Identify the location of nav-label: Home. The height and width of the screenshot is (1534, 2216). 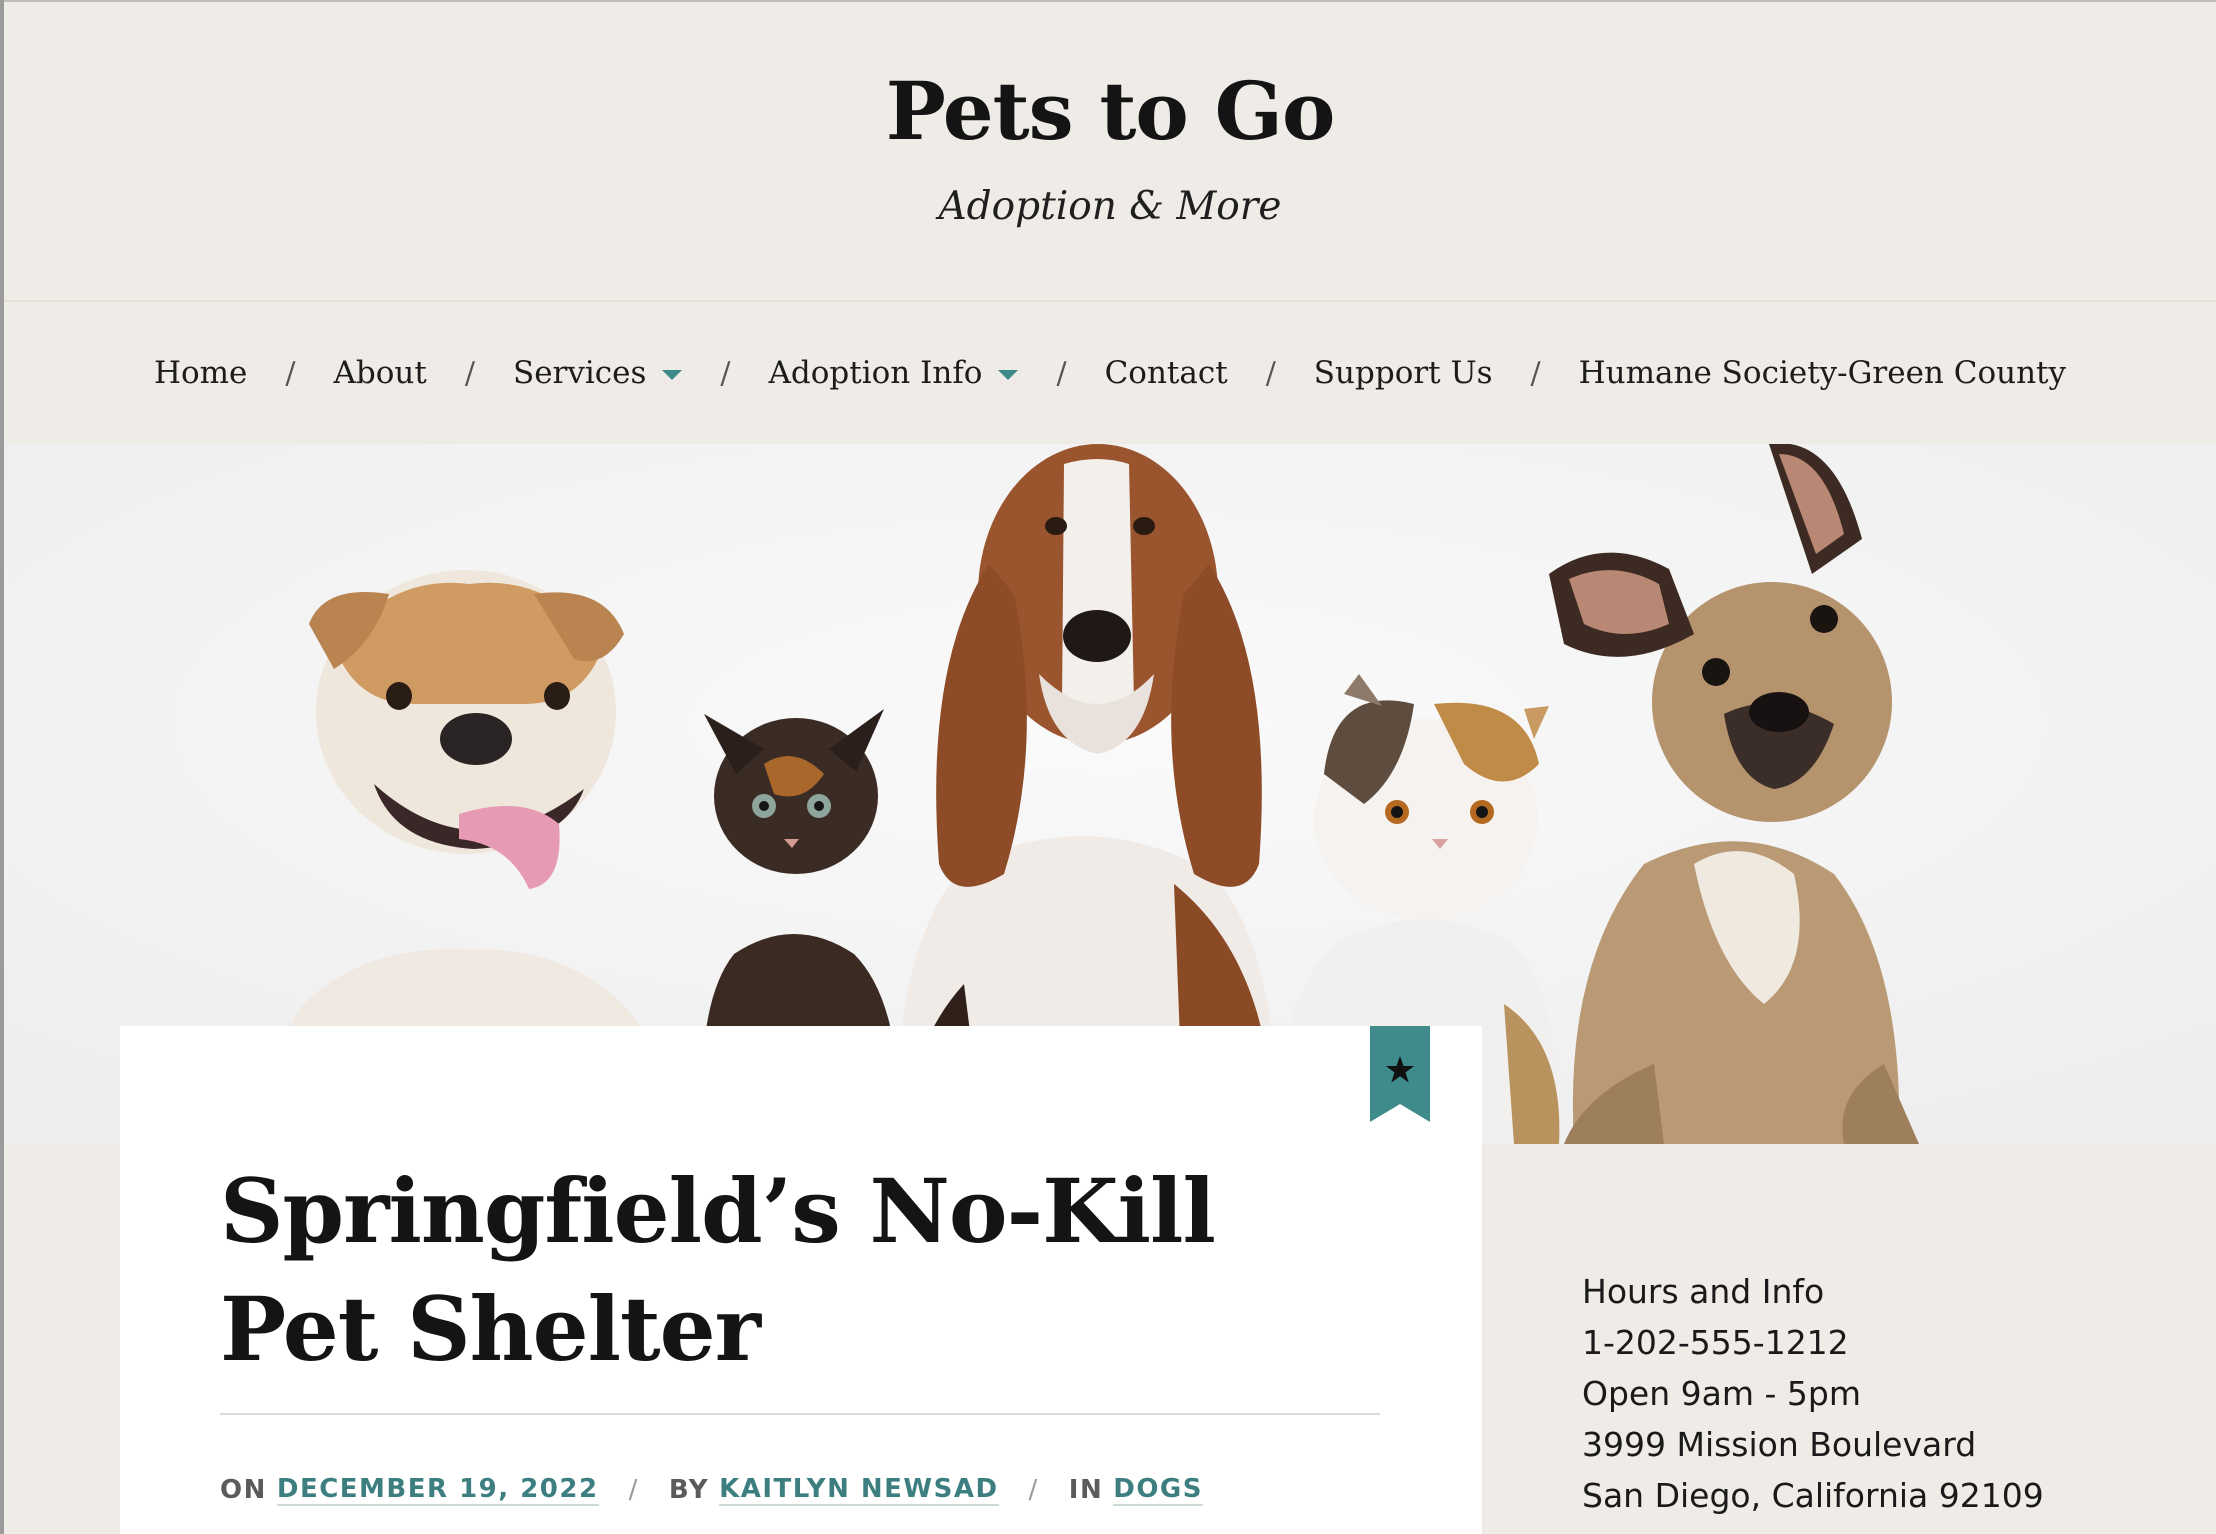
(200, 373).